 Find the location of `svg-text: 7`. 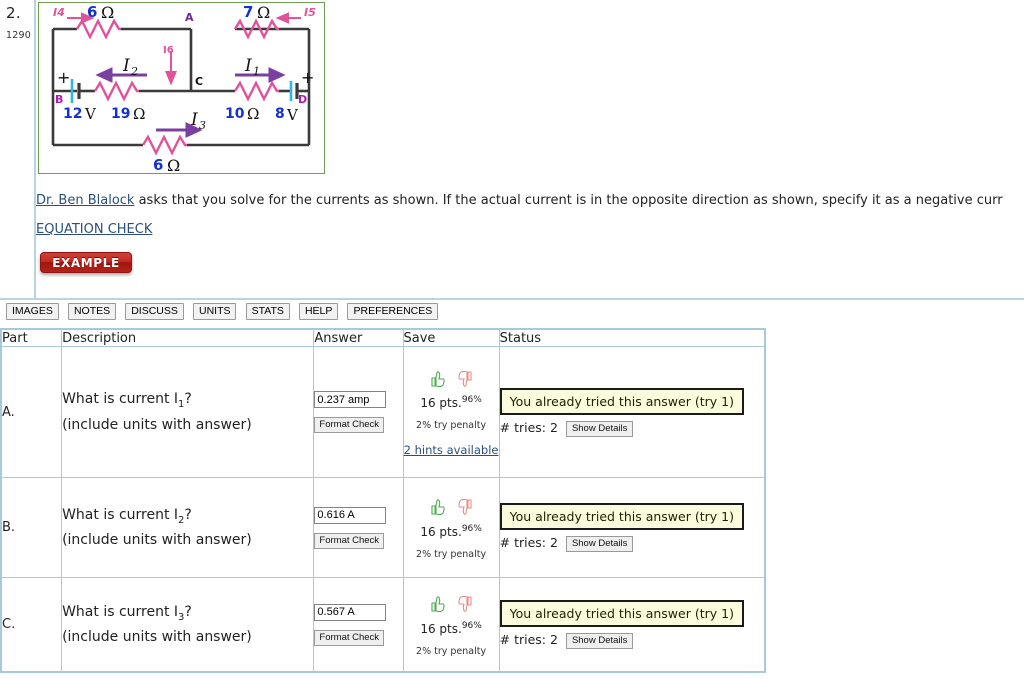

svg-text: 7 is located at coordinates (248, 12).